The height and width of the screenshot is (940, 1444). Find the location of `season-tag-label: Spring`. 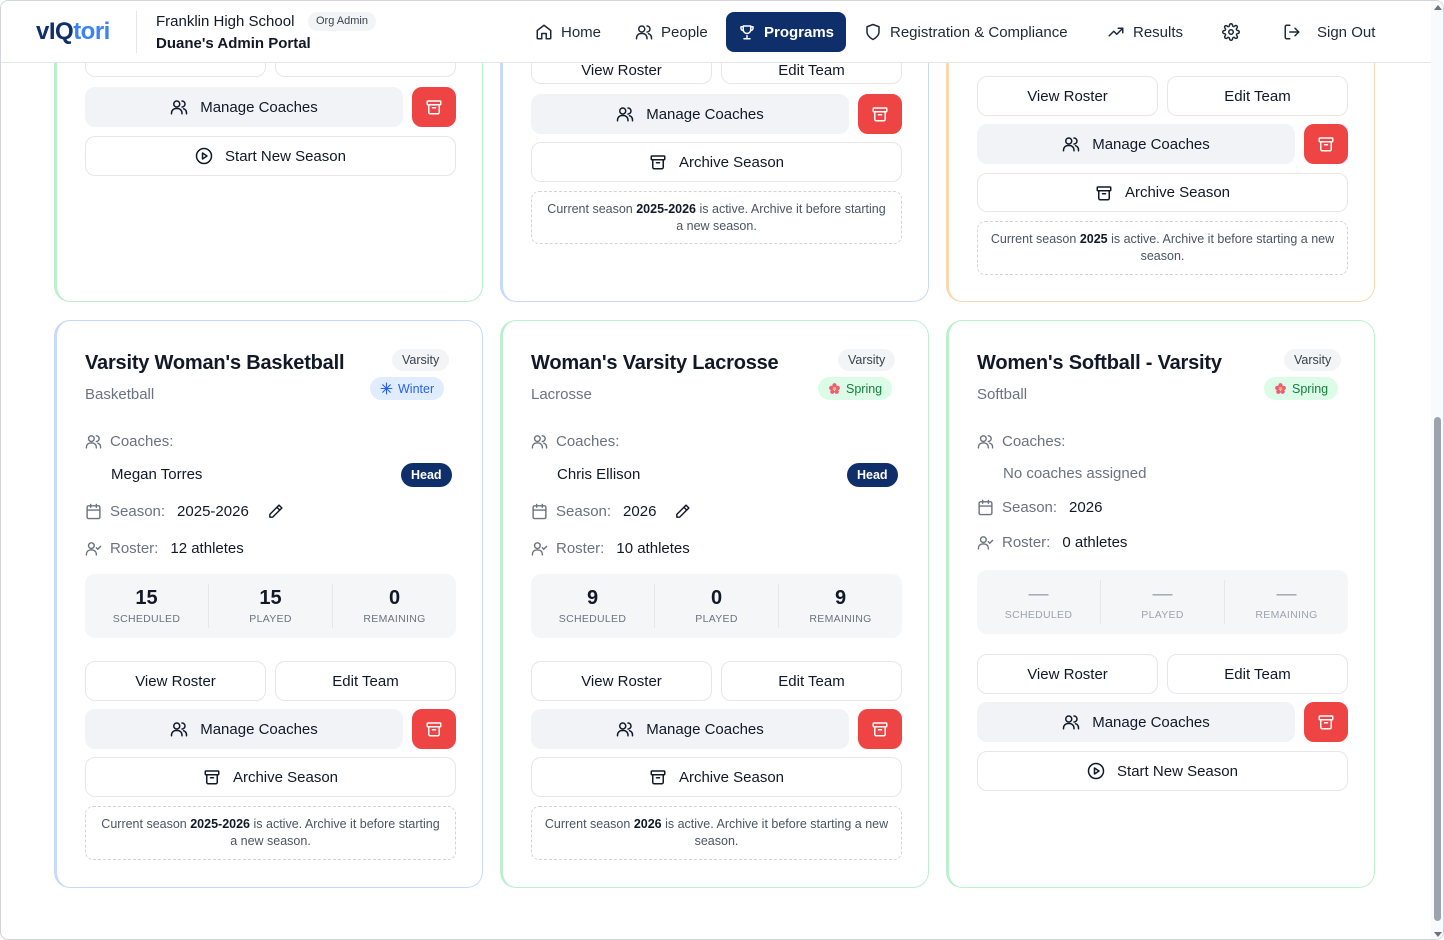

season-tag-label: Spring is located at coordinates (864, 388).